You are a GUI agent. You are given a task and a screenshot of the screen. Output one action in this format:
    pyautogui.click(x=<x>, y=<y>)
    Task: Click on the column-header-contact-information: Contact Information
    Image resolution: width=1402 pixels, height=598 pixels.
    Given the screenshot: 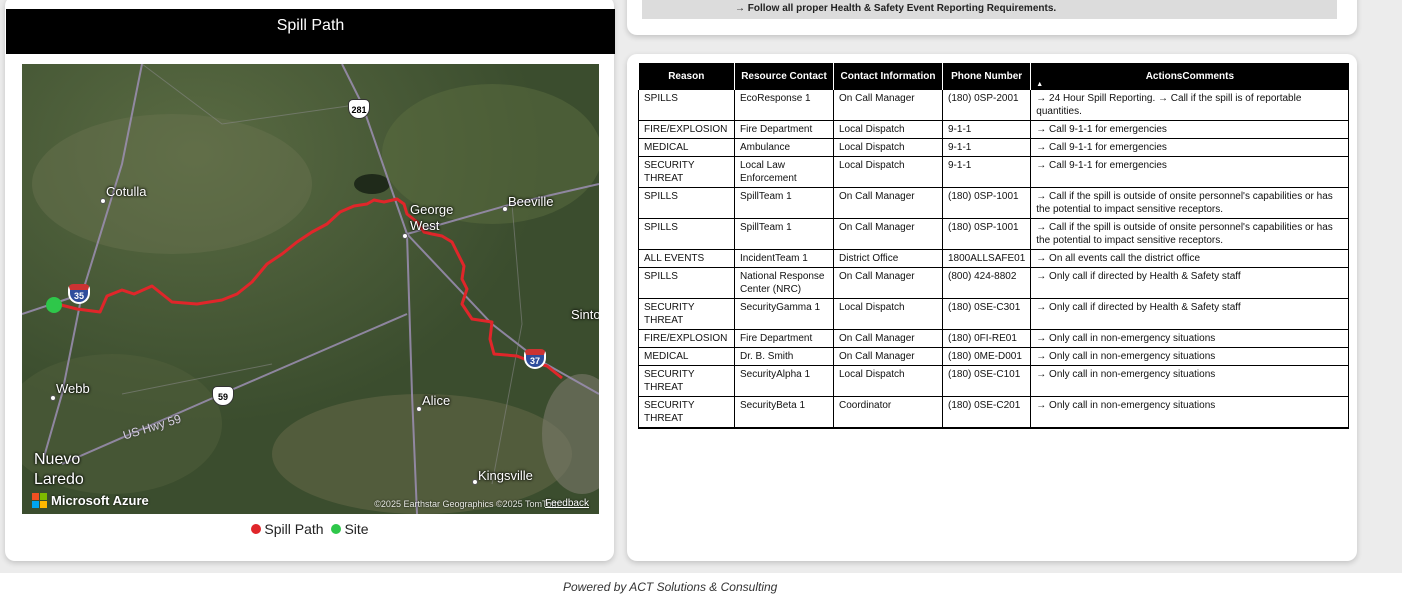 What is the action you would take?
    pyautogui.click(x=888, y=76)
    